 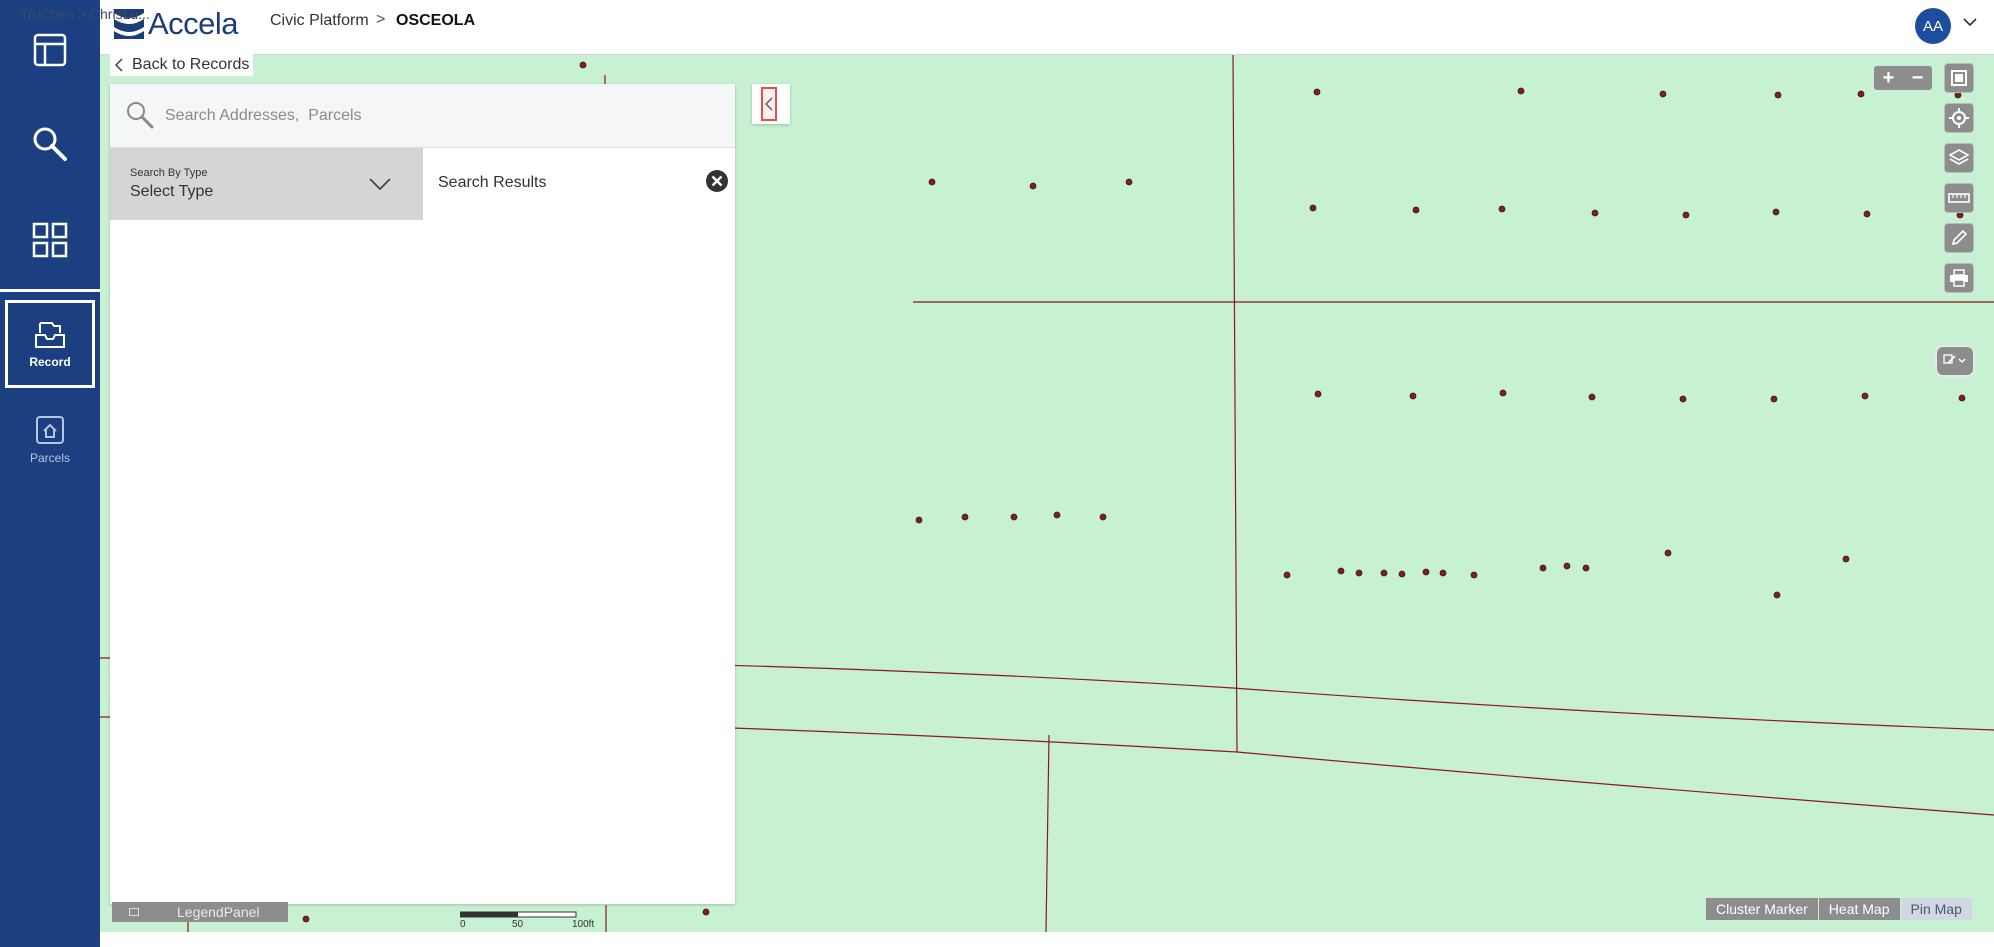 I want to click on heat-map-button: Heat Map, so click(x=1859, y=909).